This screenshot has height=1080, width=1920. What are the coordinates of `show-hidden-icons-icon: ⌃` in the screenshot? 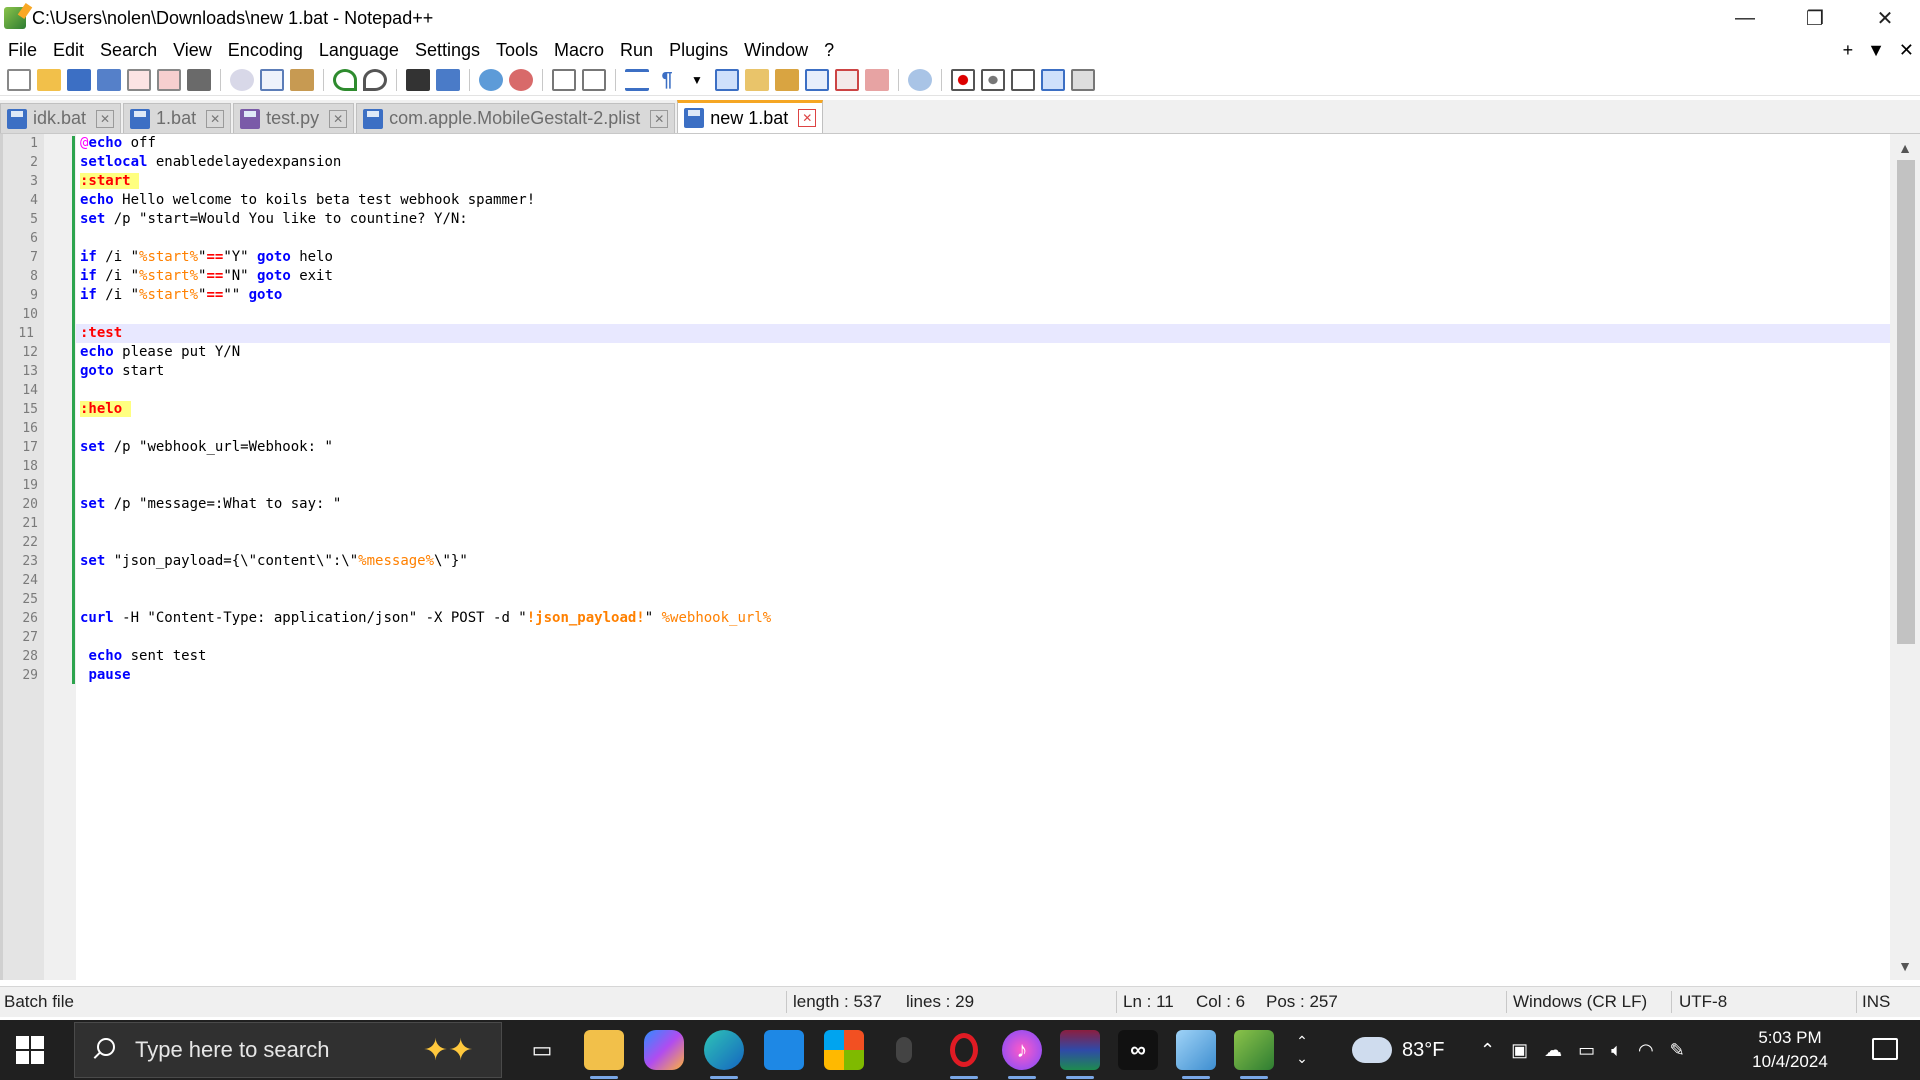 It's located at (1487, 1050).